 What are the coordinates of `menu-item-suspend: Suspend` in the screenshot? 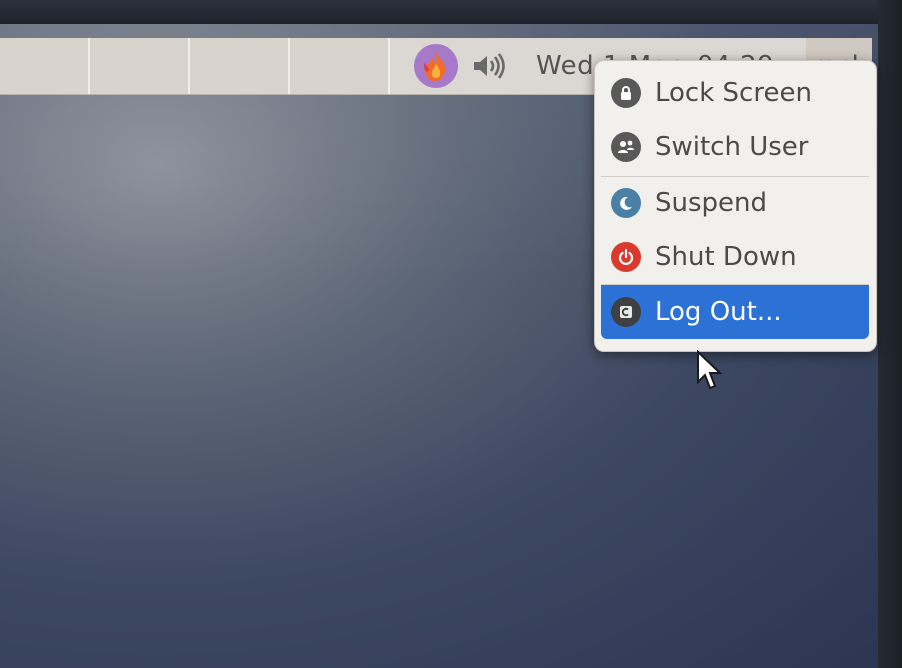 It's located at (735, 203).